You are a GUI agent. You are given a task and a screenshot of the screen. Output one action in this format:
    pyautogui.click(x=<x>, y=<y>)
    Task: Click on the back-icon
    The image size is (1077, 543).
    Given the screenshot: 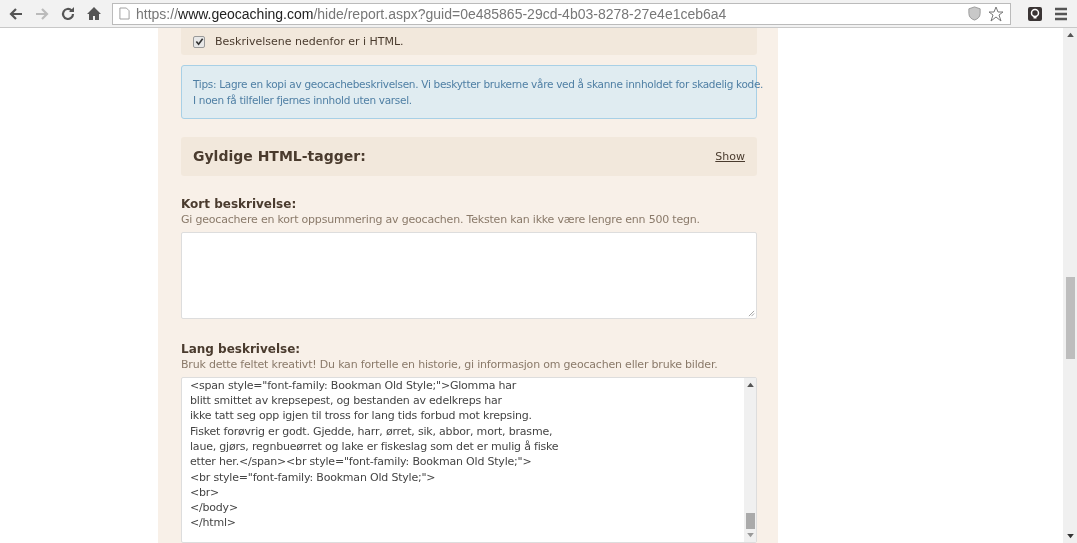 What is the action you would take?
    pyautogui.click(x=16, y=13)
    